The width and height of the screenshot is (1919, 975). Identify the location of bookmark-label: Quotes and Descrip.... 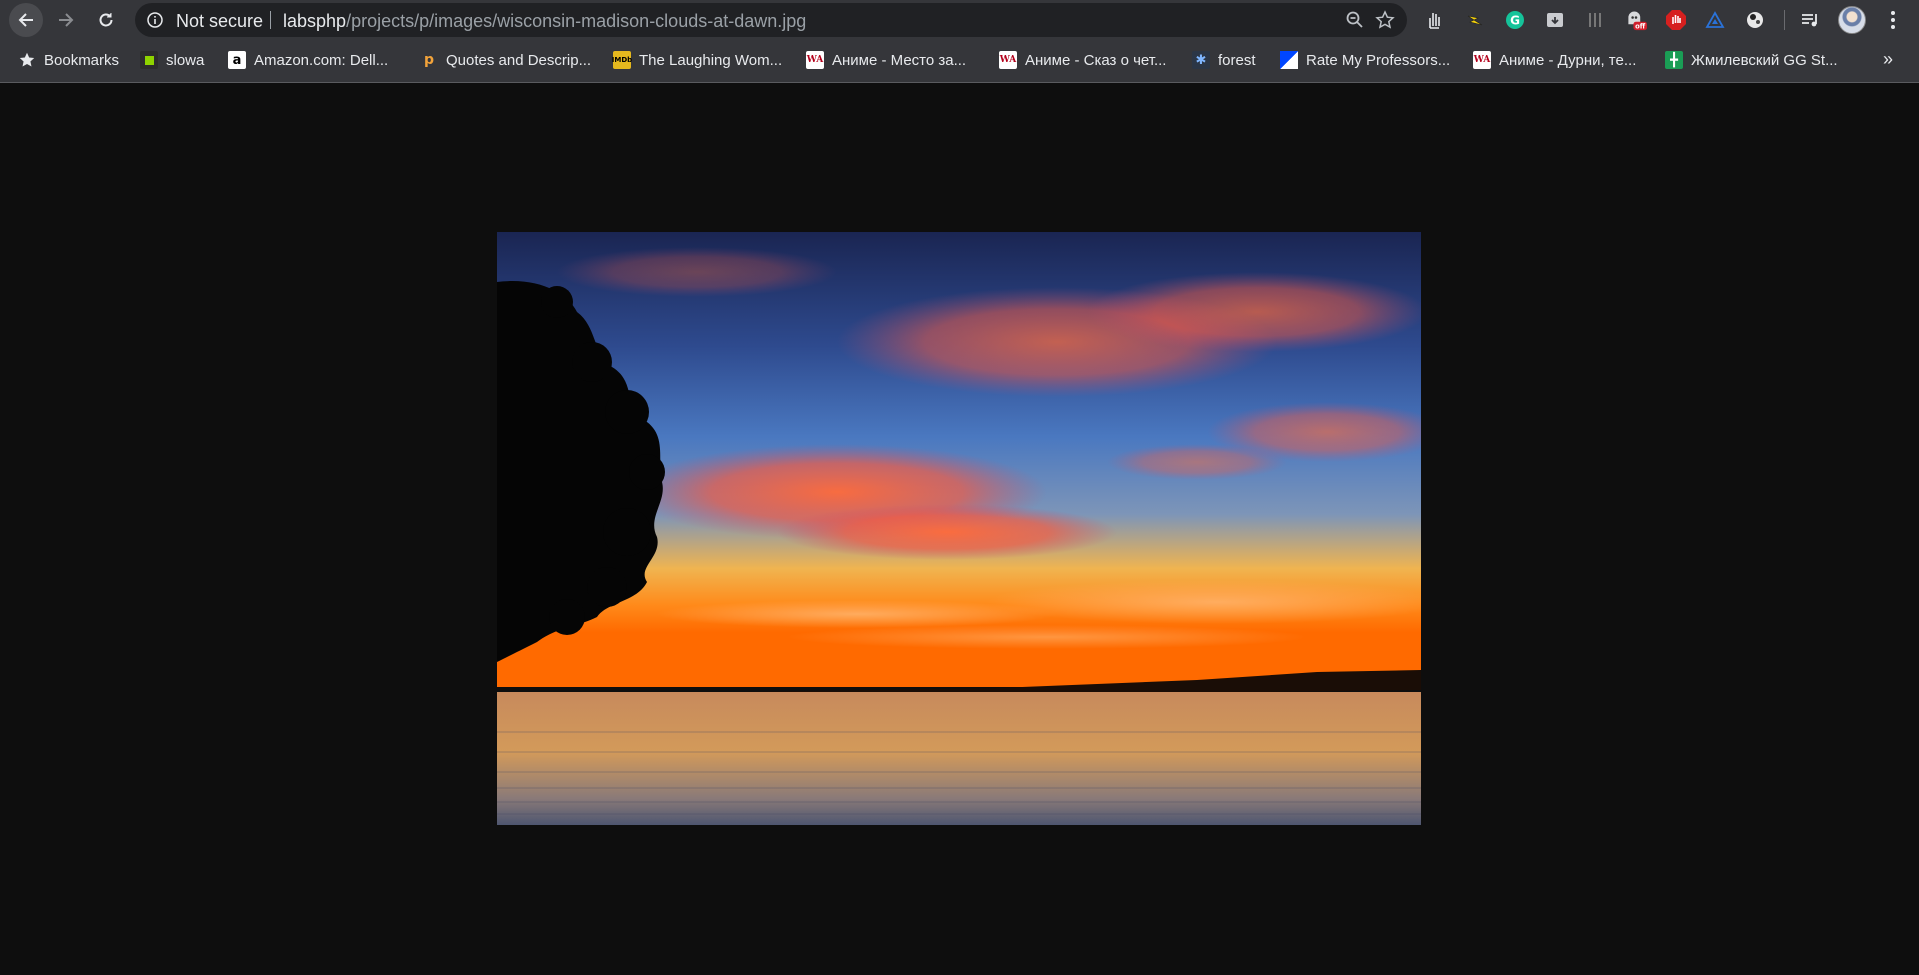
(519, 60).